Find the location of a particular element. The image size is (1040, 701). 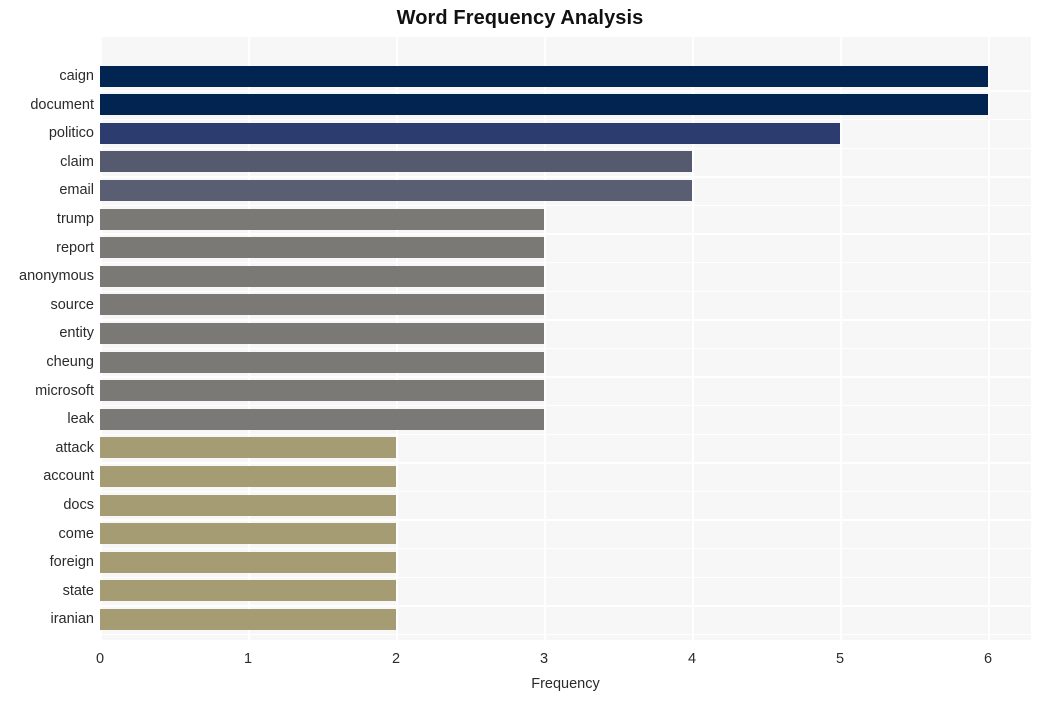

y-axis-tick-label: attack is located at coordinates (74, 447).